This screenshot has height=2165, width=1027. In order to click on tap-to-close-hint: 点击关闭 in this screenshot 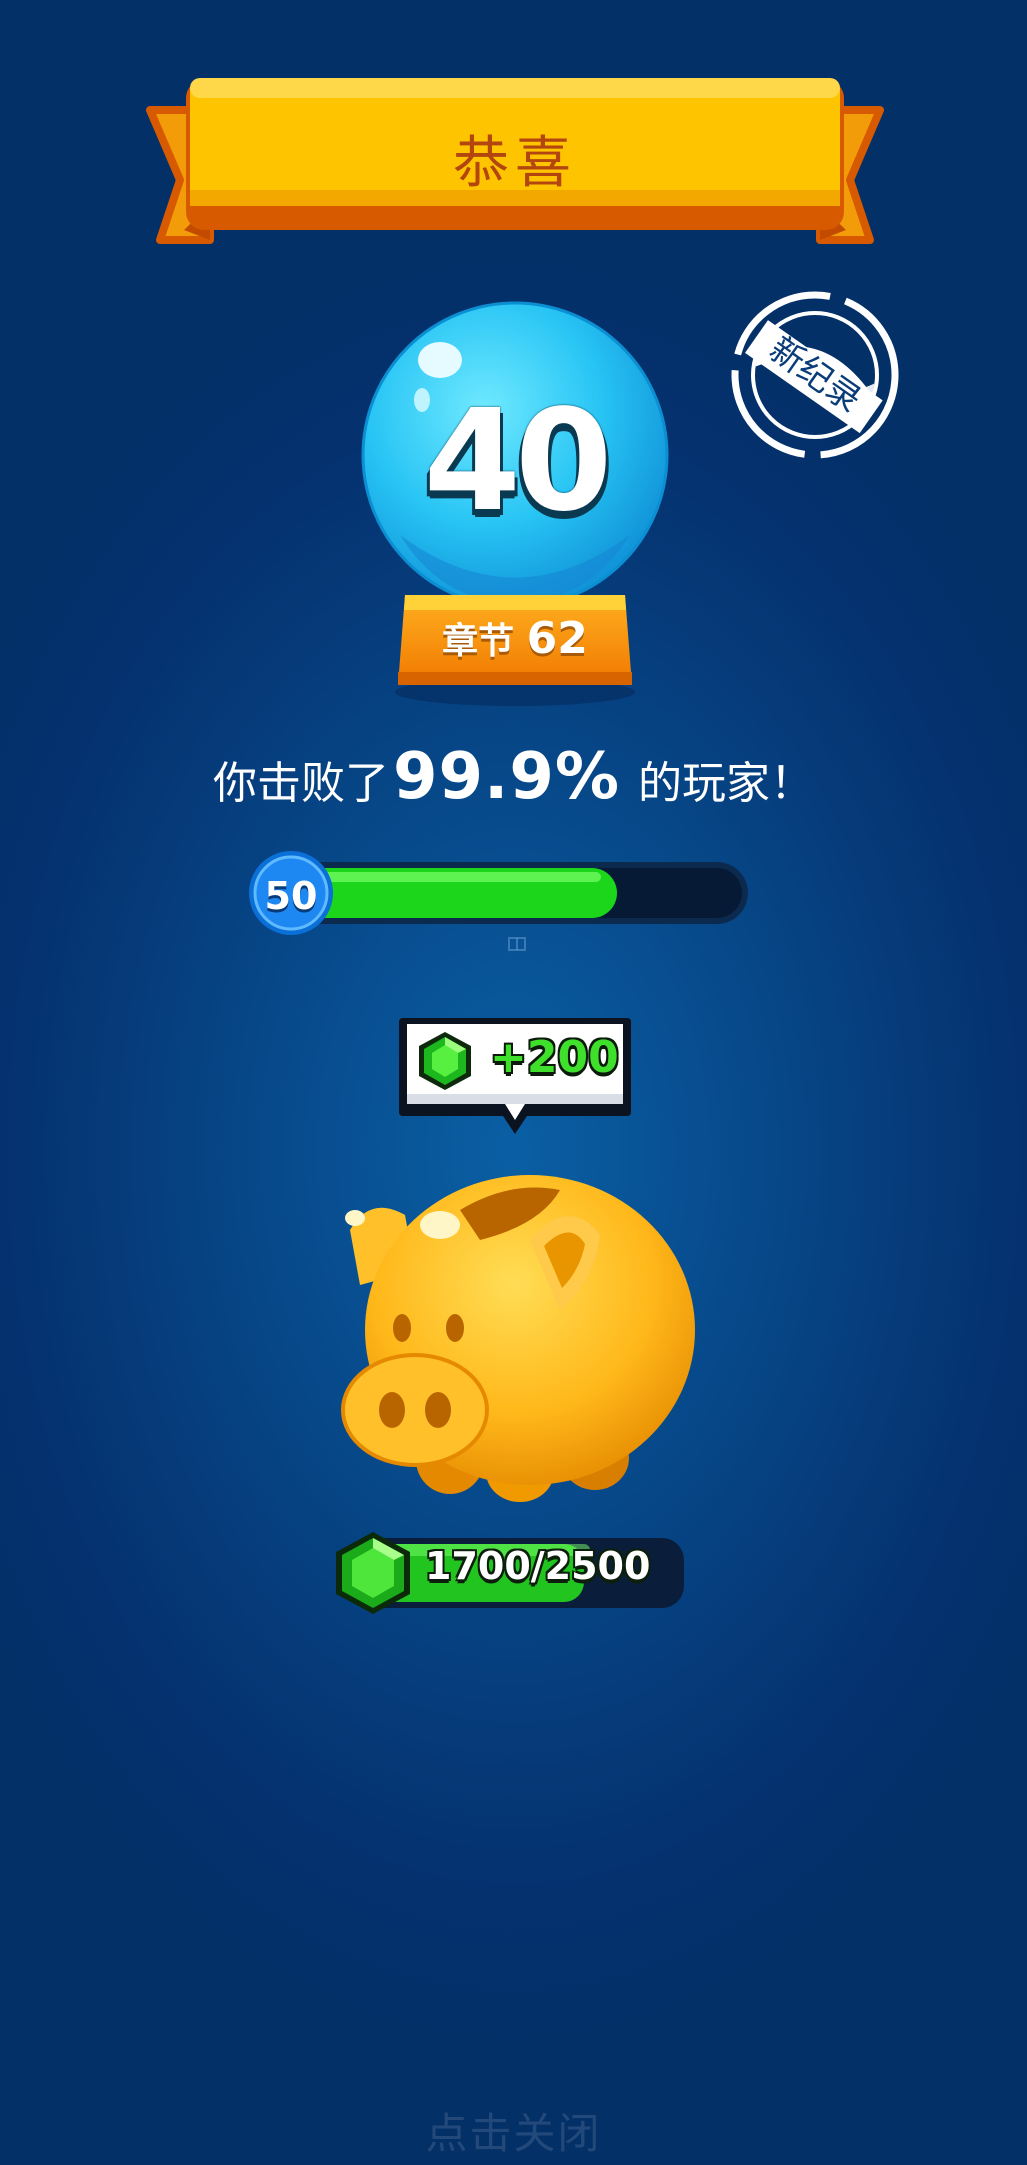, I will do `click(513, 2130)`.